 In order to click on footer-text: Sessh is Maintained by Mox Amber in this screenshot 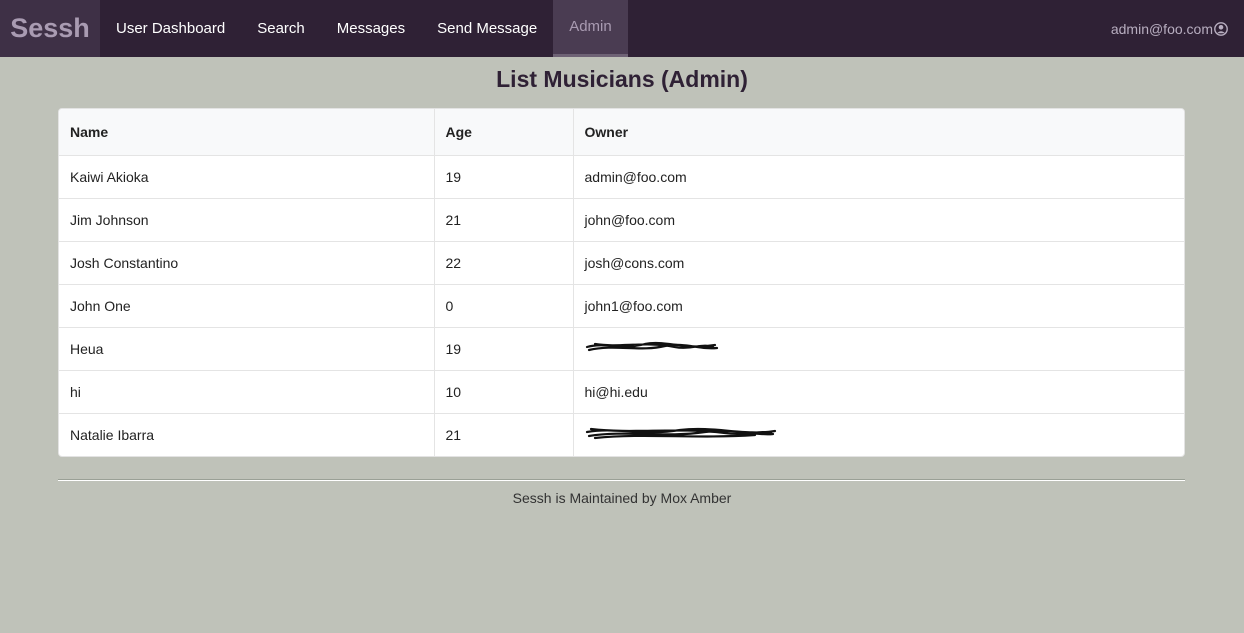, I will do `click(622, 498)`.